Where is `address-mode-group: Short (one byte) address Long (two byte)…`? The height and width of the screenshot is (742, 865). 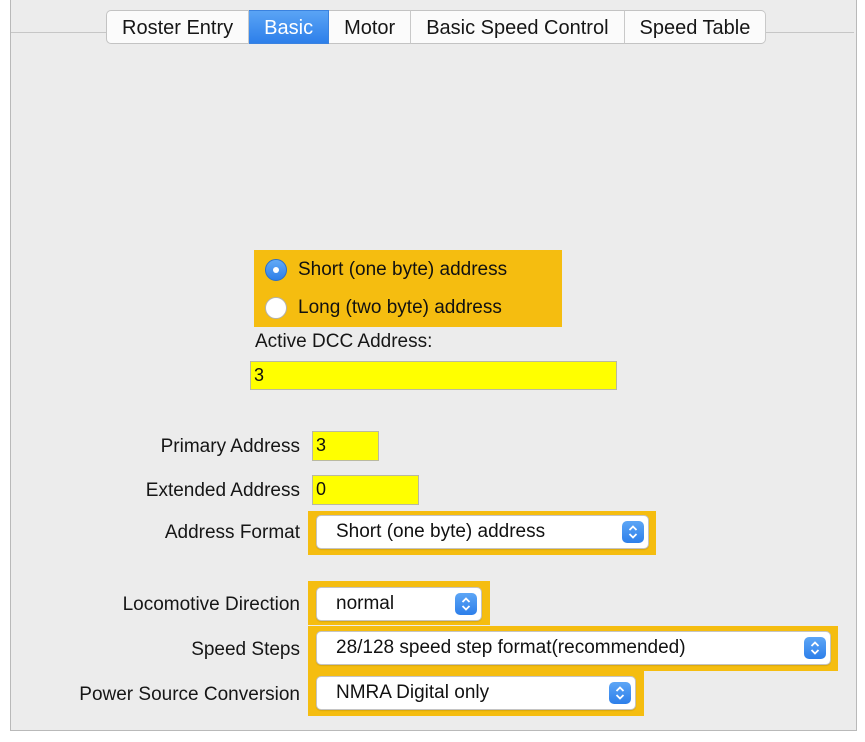
address-mode-group: Short (one byte) address Long (two byte)… is located at coordinates (408, 288).